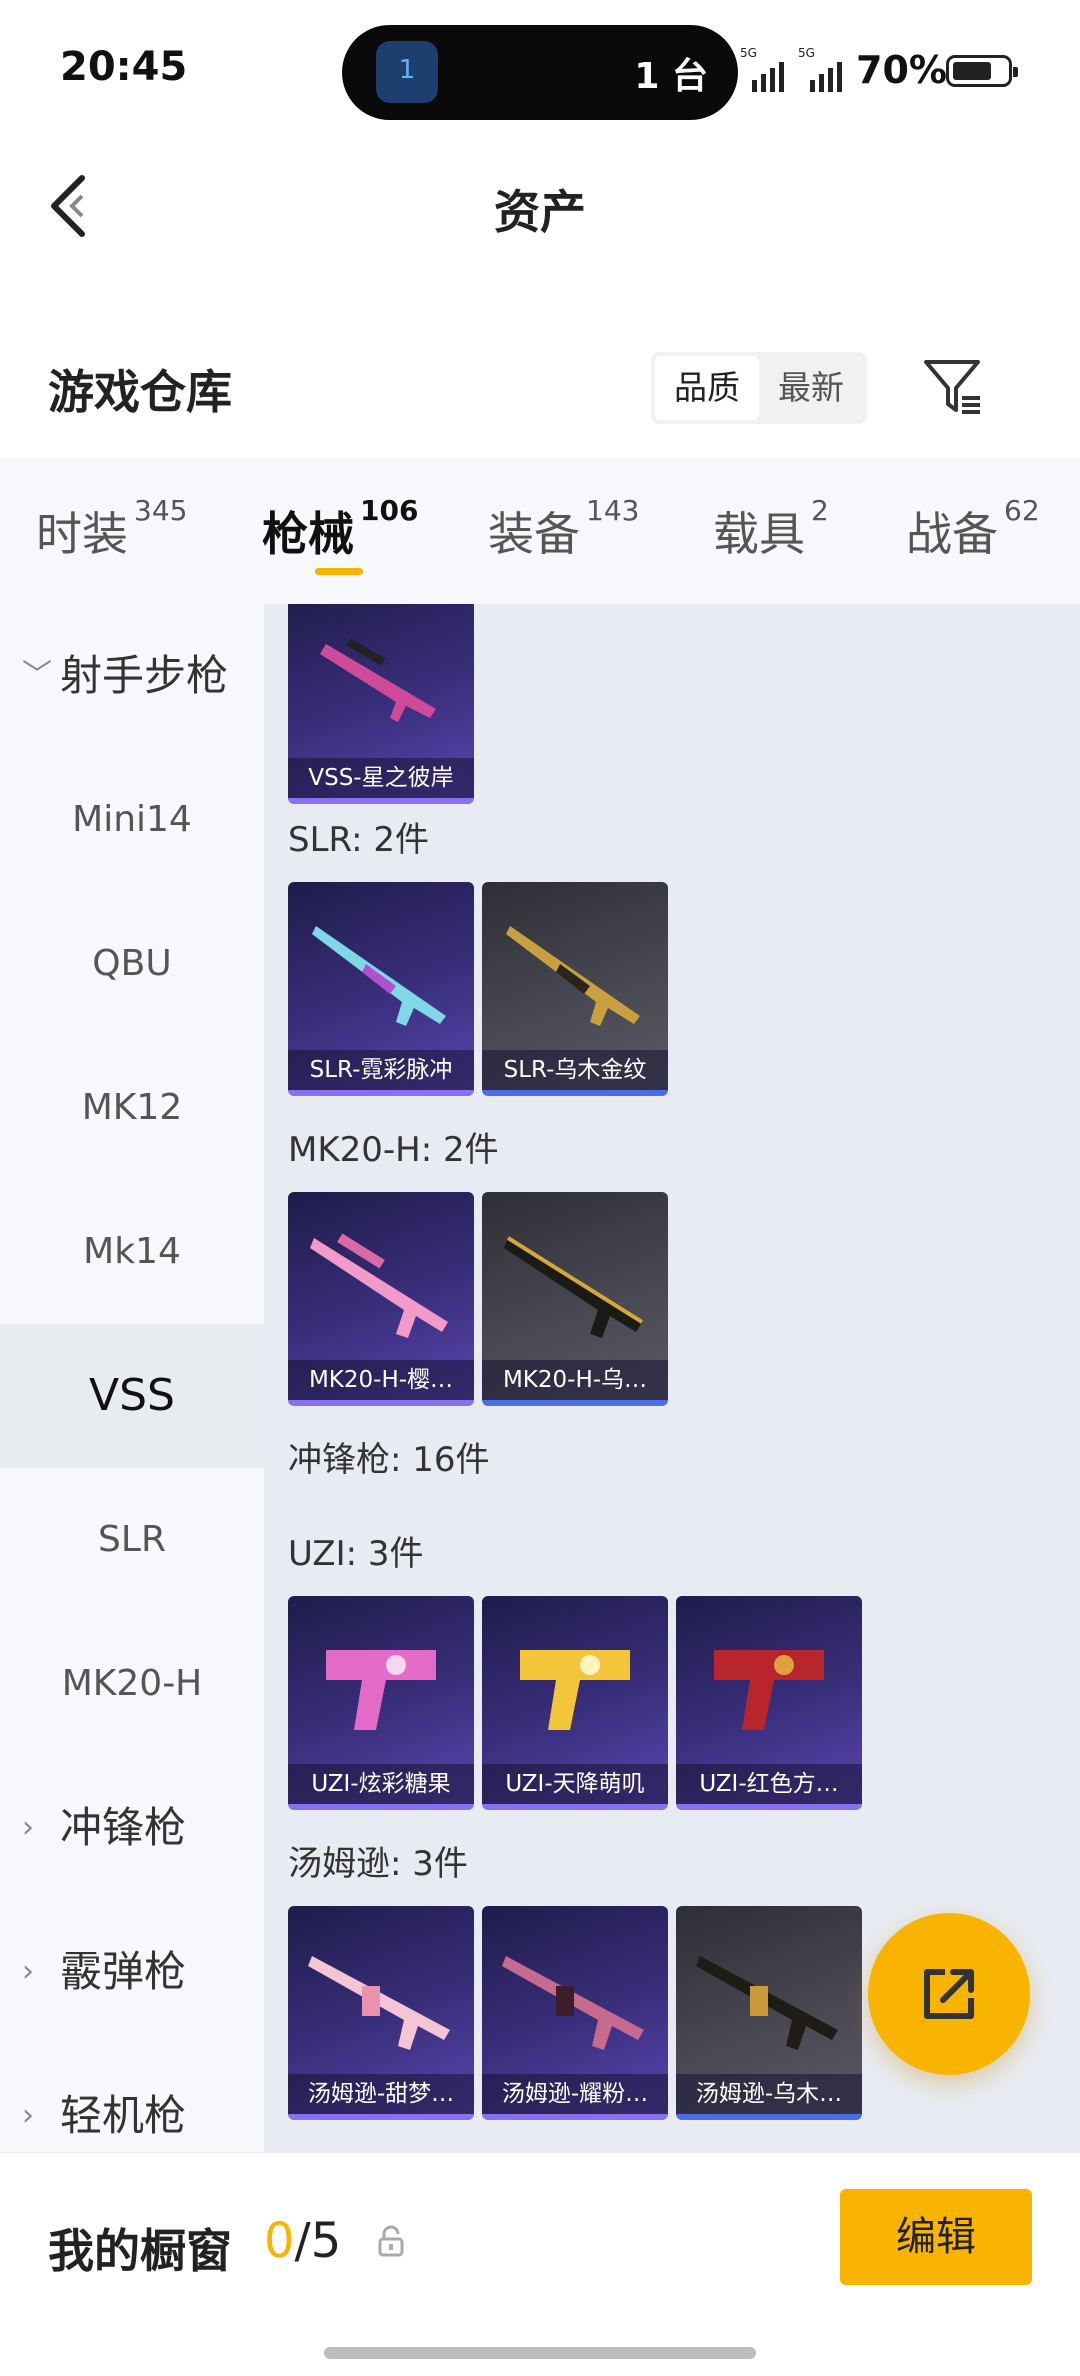 This screenshot has height=2376, width=1080. I want to click on sidebar-item-mk20h: MK20-H, so click(132, 1684).